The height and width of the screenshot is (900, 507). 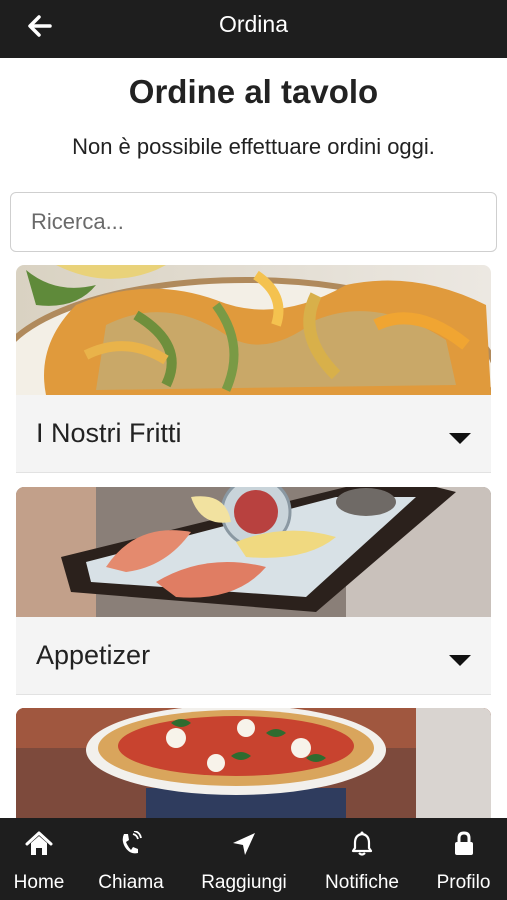 I want to click on pizza-photo, so click(x=253, y=763).